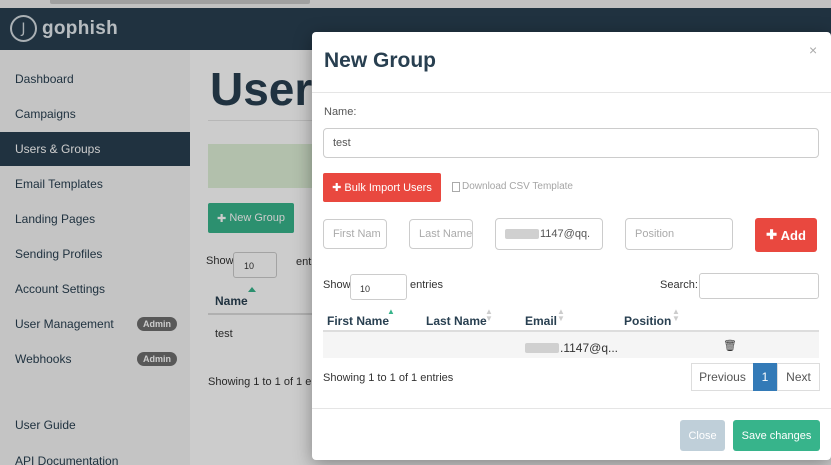  I want to click on group-name-input: test, so click(571, 143).